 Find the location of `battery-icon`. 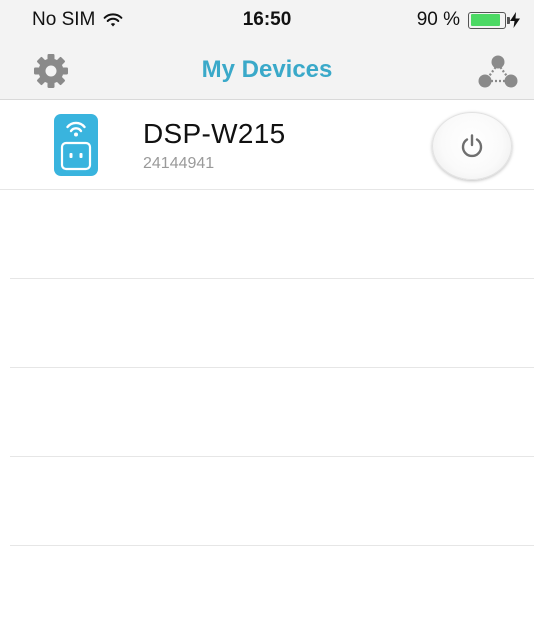

battery-icon is located at coordinates (489, 20).